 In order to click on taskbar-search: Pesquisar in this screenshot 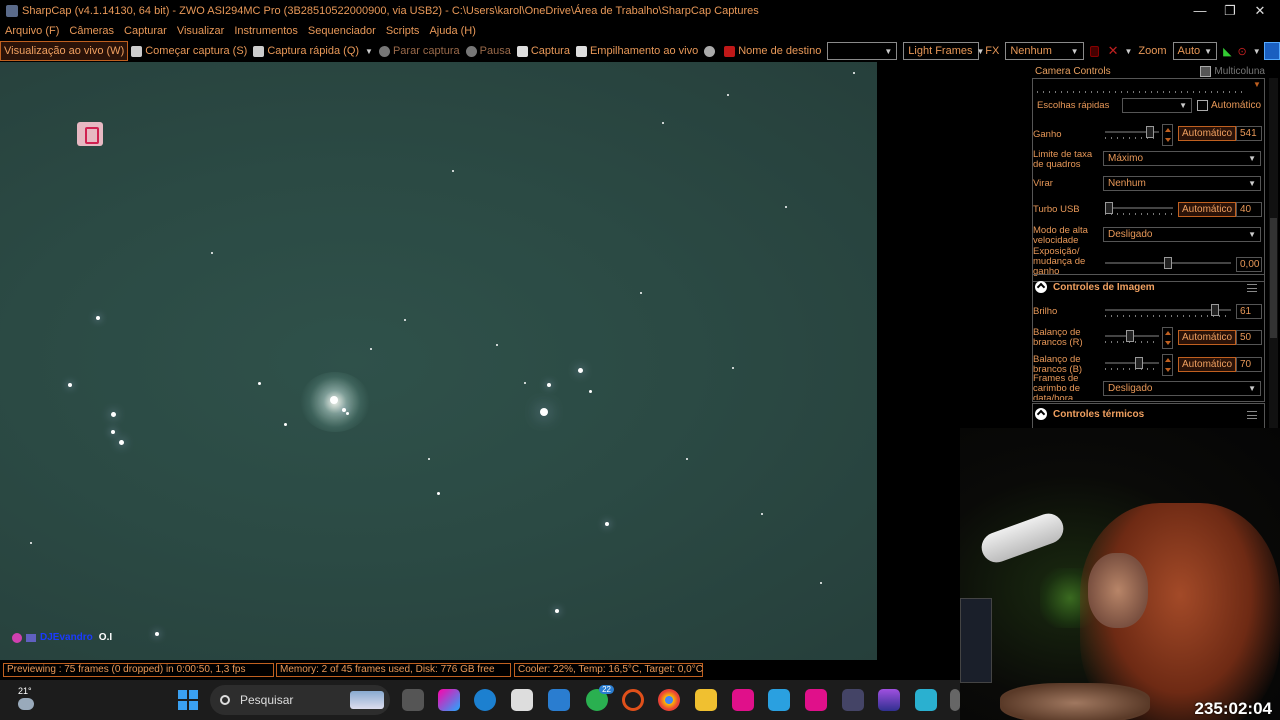, I will do `click(300, 700)`.